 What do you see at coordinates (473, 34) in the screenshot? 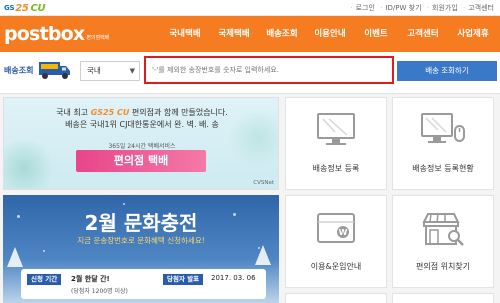
I see `nav-item-partnership: 사업제휴` at bounding box center [473, 34].